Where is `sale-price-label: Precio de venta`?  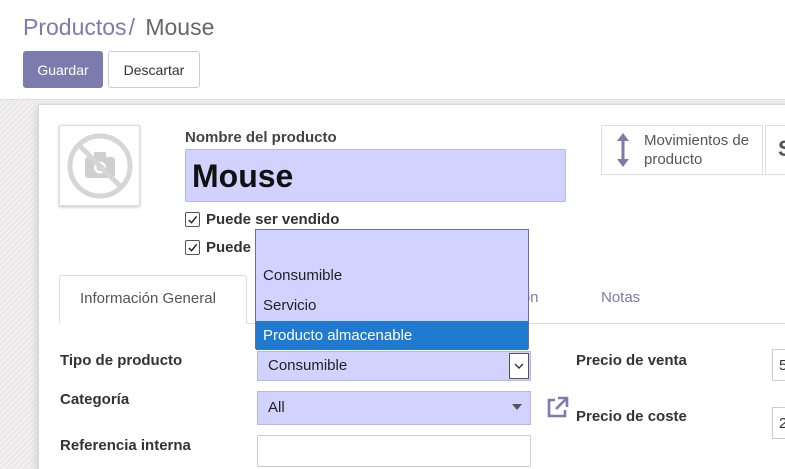
sale-price-label: Precio de venta is located at coordinates (631, 360).